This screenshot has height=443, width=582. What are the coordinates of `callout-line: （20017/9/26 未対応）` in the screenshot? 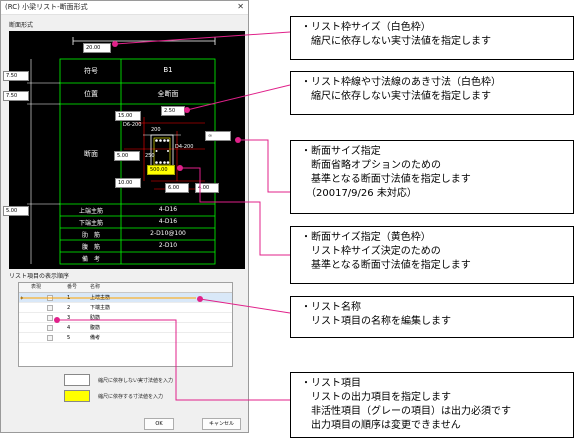 It's located at (359, 193).